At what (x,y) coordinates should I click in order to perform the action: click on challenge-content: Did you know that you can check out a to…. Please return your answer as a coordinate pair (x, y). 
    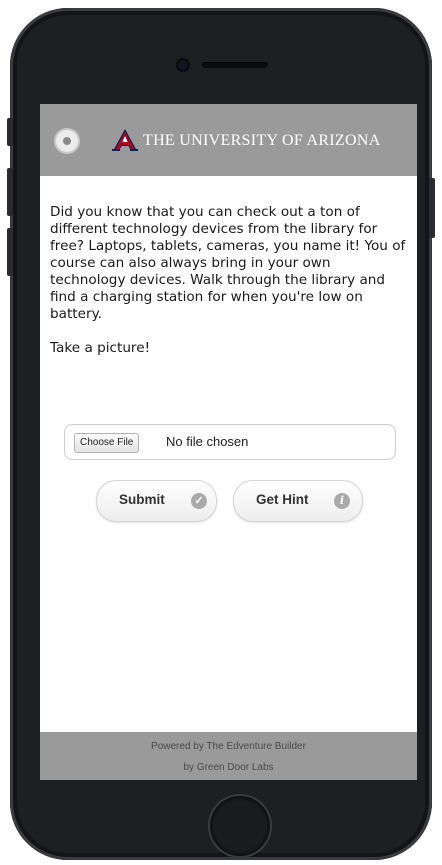
    Looking at the image, I should click on (228, 280).